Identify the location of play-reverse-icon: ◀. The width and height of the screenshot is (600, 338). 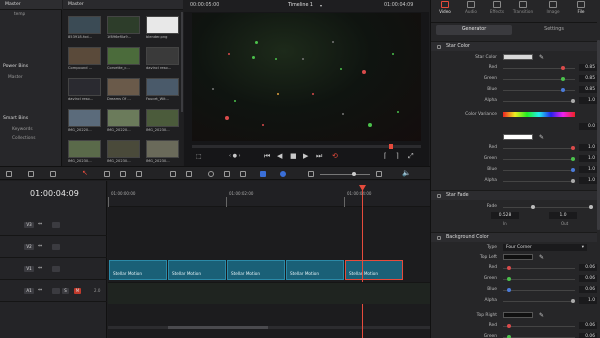
(279, 156).